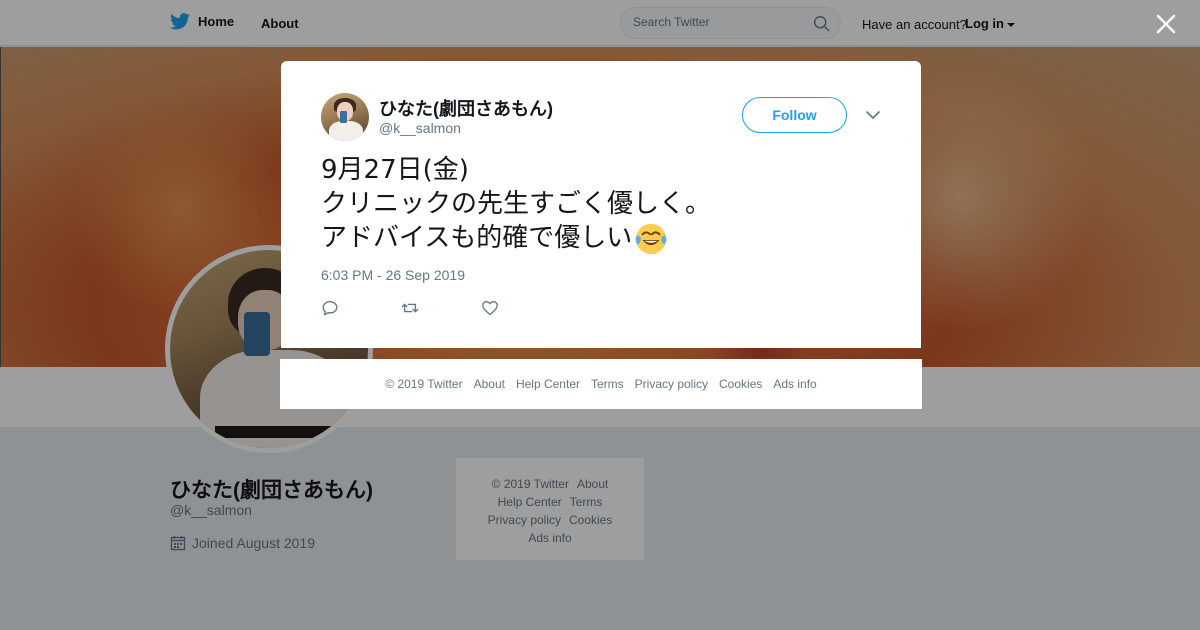  What do you see at coordinates (794, 384) in the screenshot?
I see `footer-link-ads-info: Ads info` at bounding box center [794, 384].